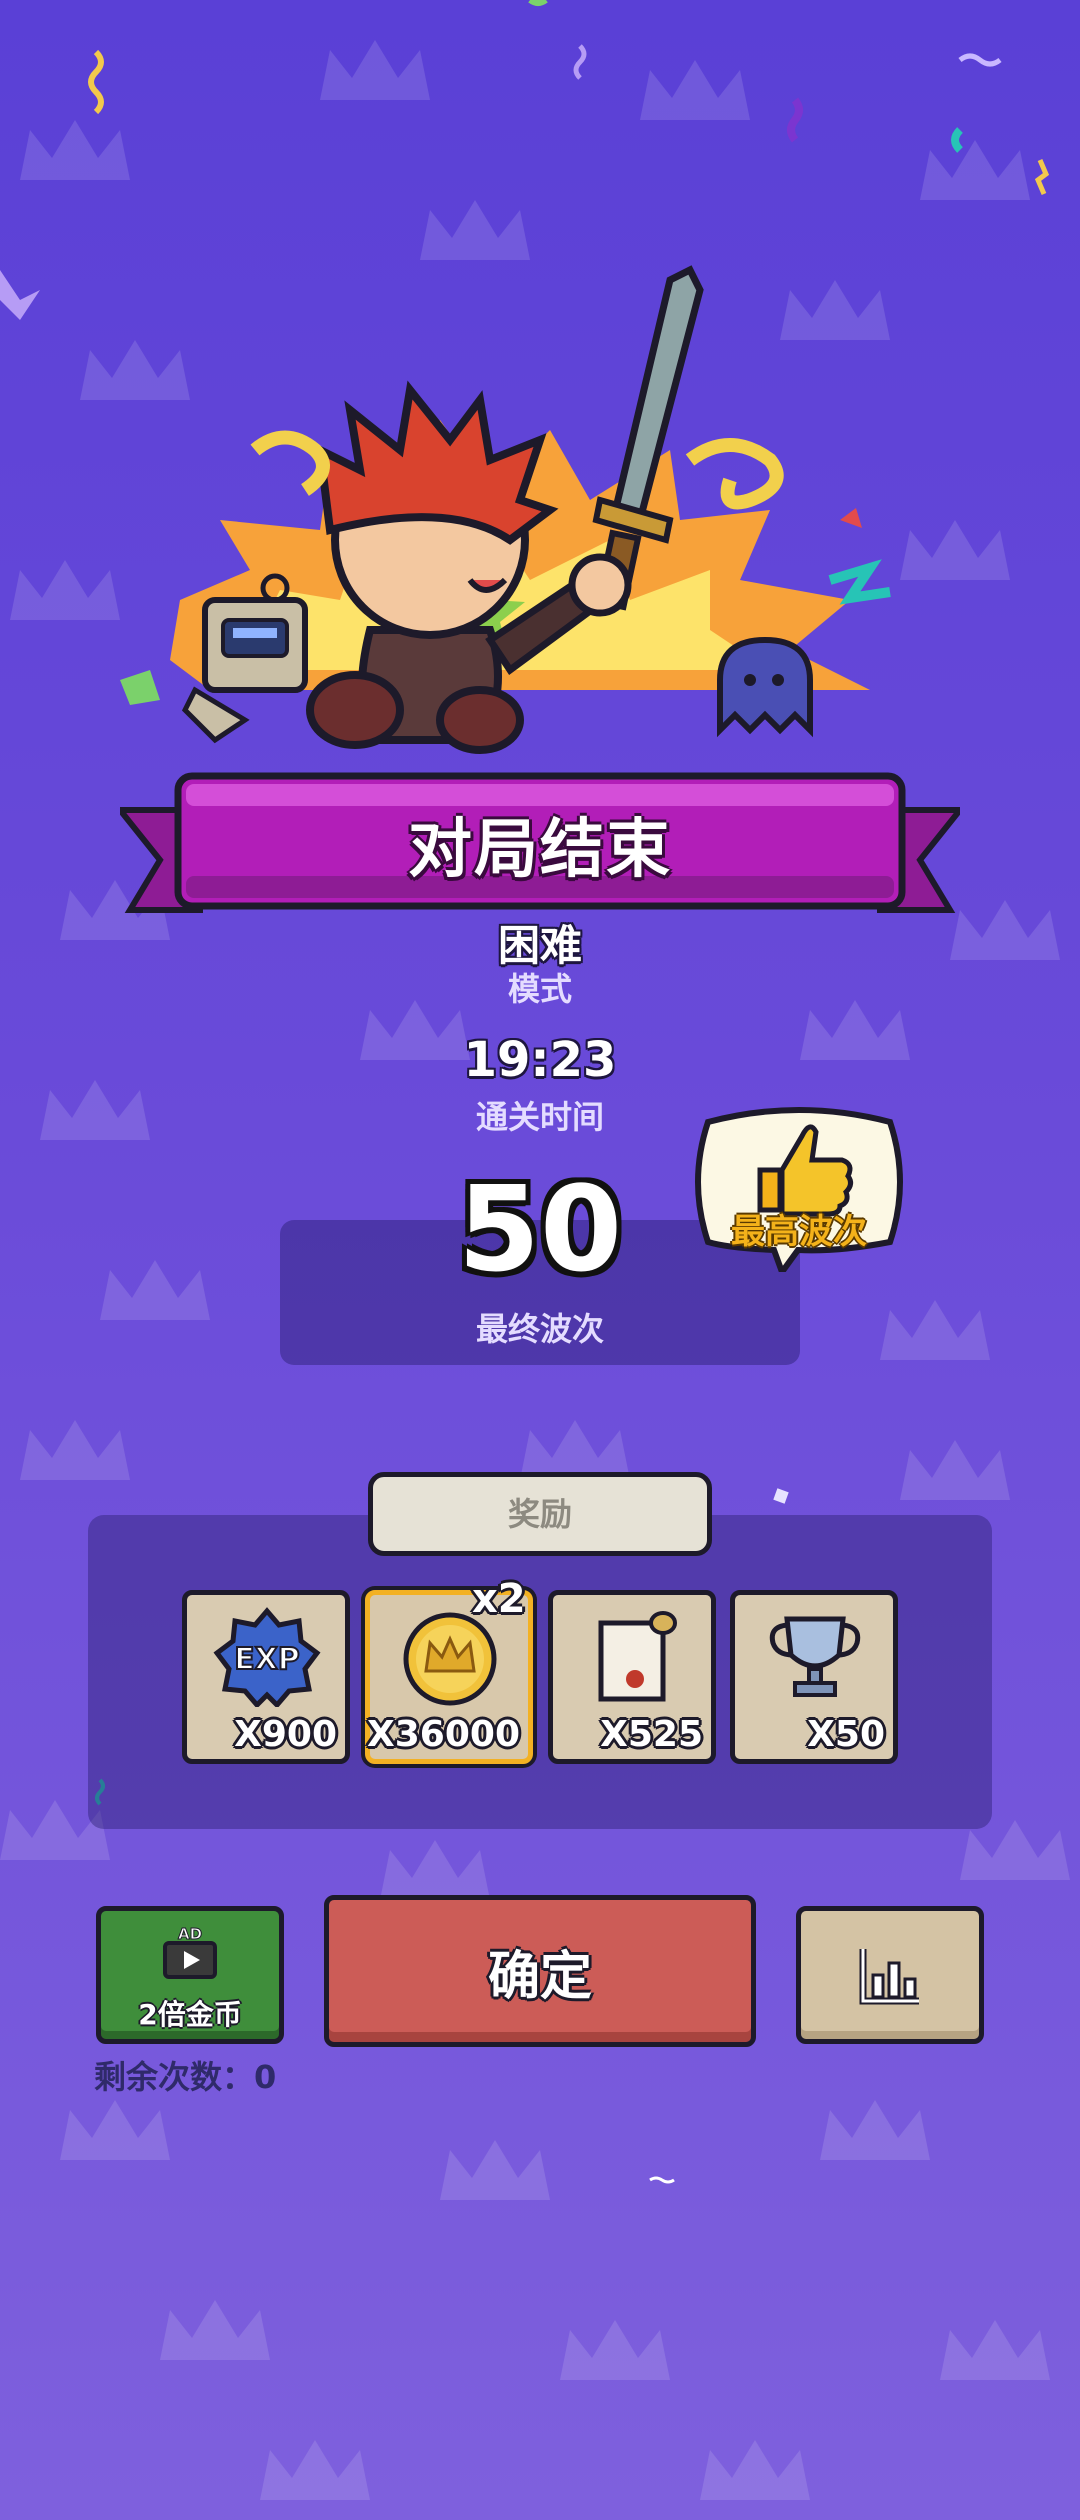 The height and width of the screenshot is (2520, 1080). Describe the element at coordinates (190, 1952) in the screenshot. I see `video-ad-icon: AD` at that location.